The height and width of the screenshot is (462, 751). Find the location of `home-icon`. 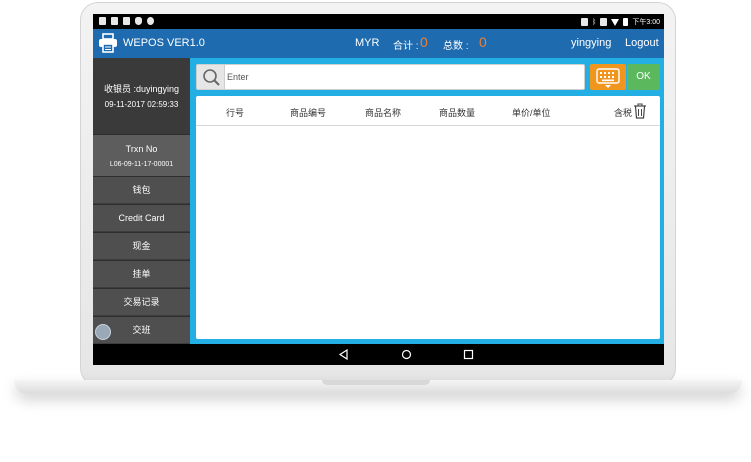

home-icon is located at coordinates (406, 354).